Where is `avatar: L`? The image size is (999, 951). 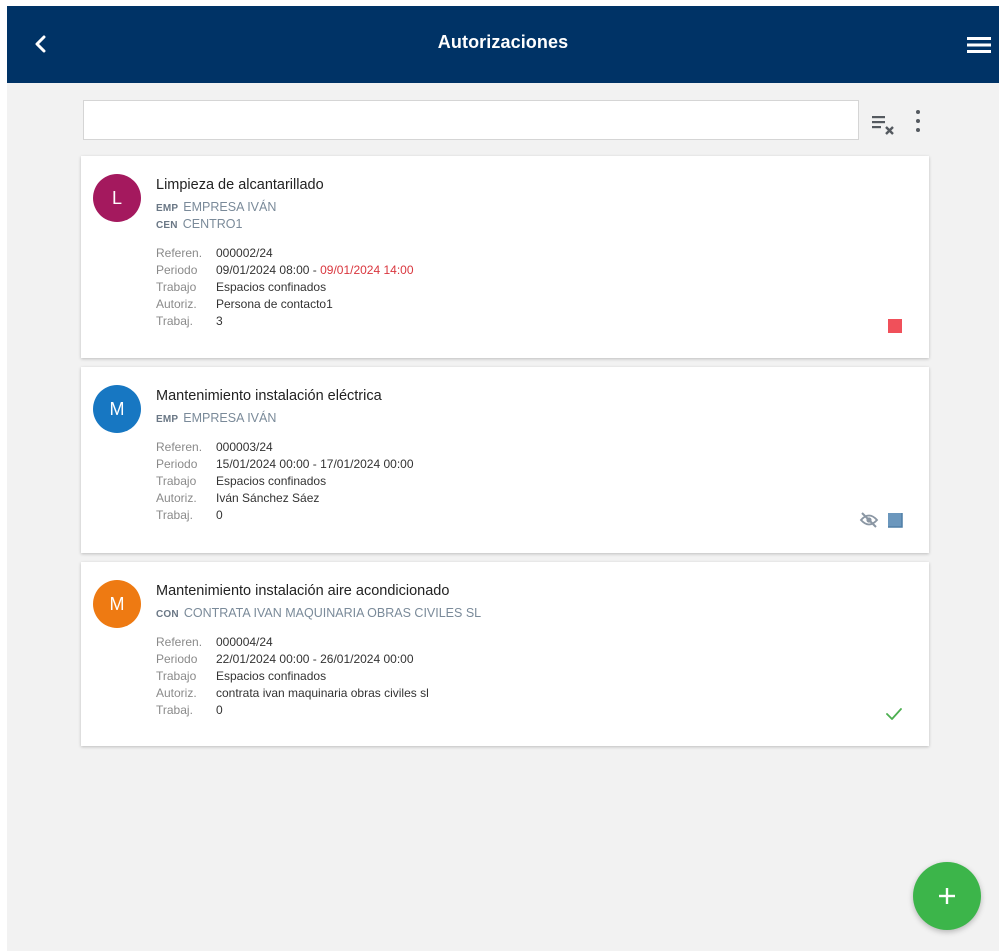 avatar: L is located at coordinates (117, 198).